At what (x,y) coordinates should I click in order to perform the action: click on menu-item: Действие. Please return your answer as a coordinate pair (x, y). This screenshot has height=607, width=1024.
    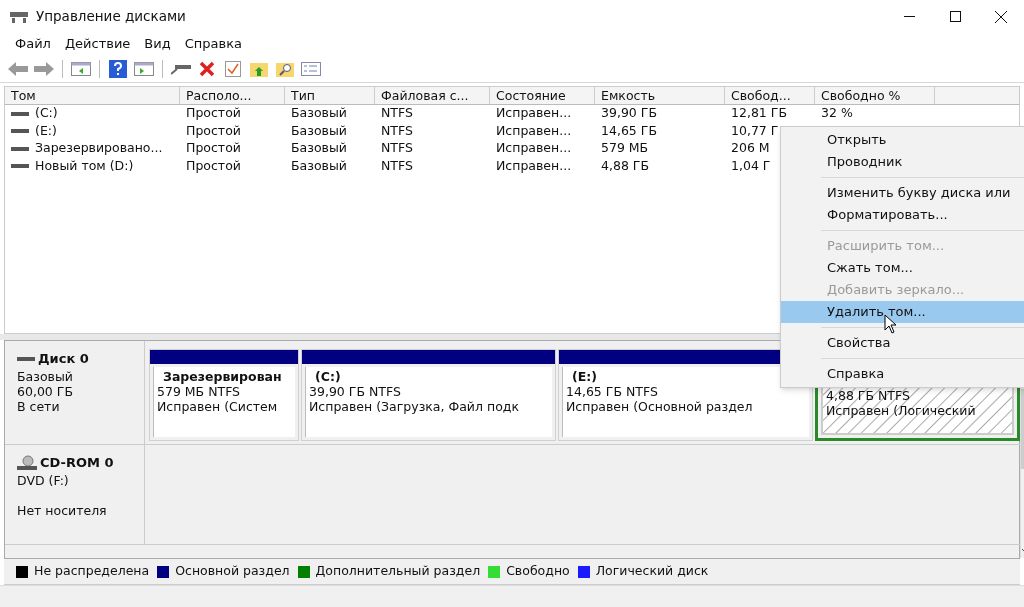
    Looking at the image, I should click on (97, 44).